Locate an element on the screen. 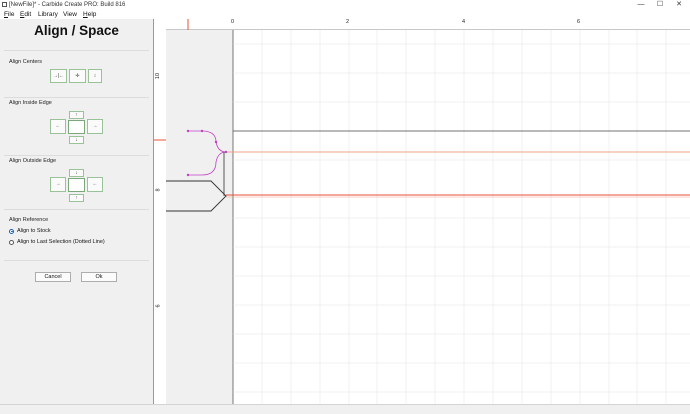 Image resolution: width=690 pixels, height=414 pixels. radio-align-stock-label: Align to Stock is located at coordinates (34, 231).